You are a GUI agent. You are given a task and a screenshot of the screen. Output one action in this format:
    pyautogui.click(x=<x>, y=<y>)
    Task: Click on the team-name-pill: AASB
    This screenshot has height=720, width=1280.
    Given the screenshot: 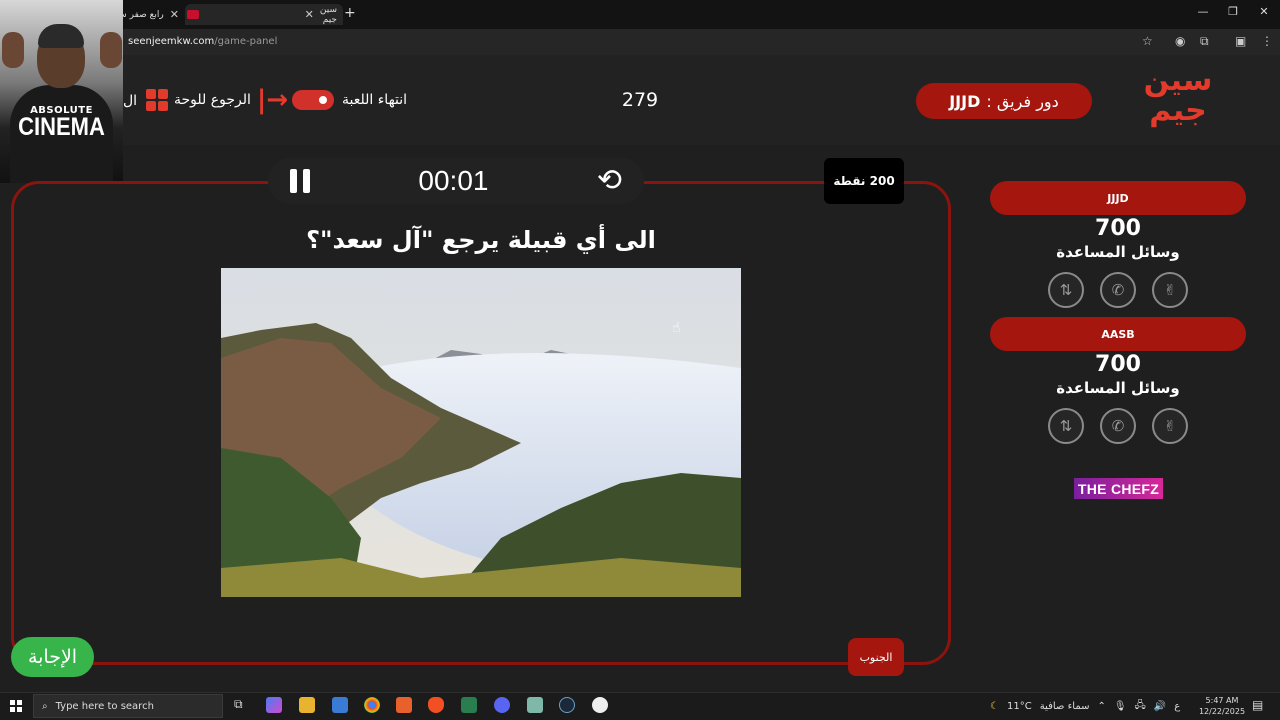 What is the action you would take?
    pyautogui.click(x=1118, y=334)
    